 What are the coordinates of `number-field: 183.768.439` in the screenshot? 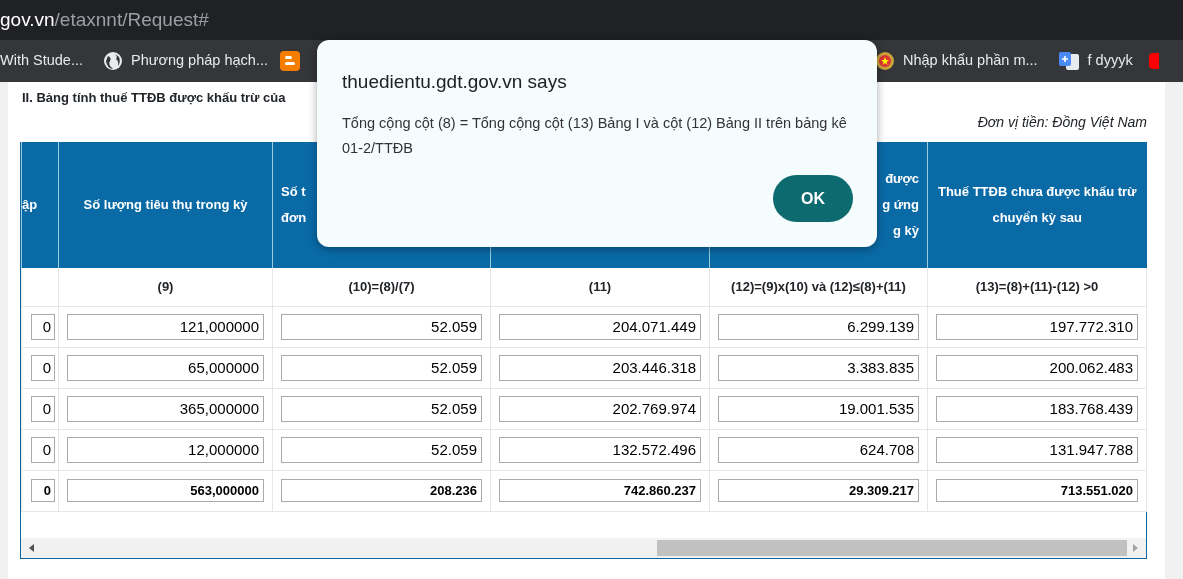 It's located at (1037, 408).